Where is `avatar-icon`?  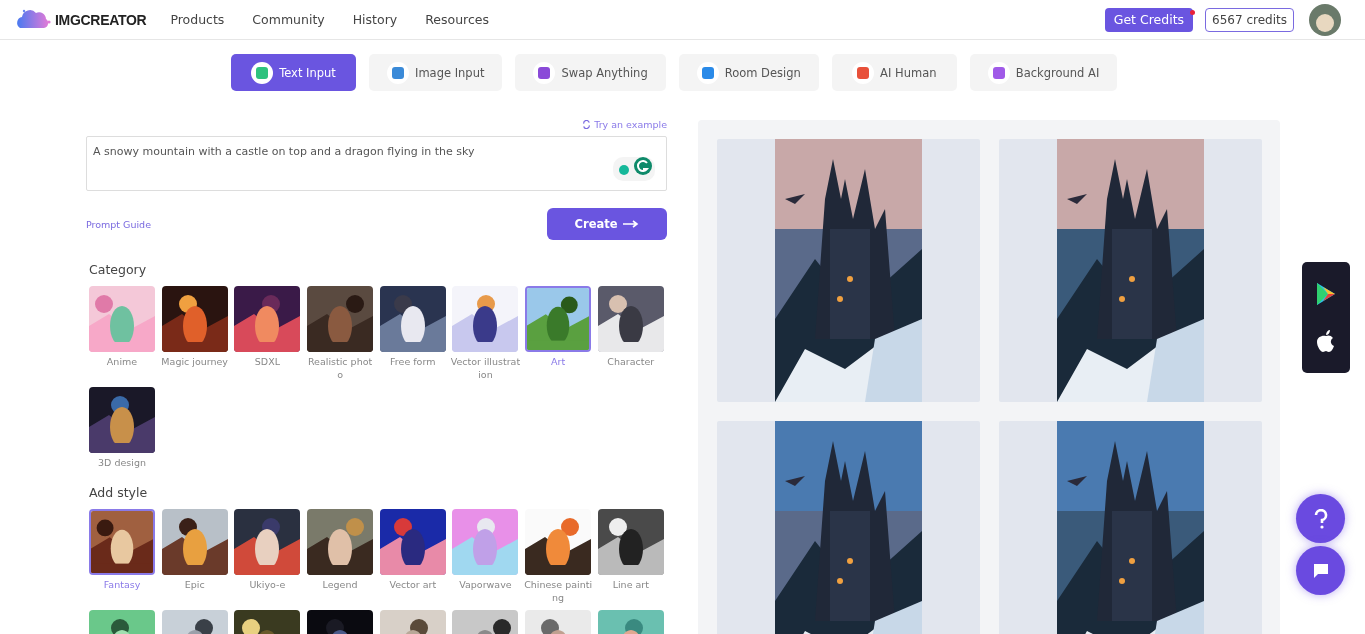 avatar-icon is located at coordinates (1325, 19).